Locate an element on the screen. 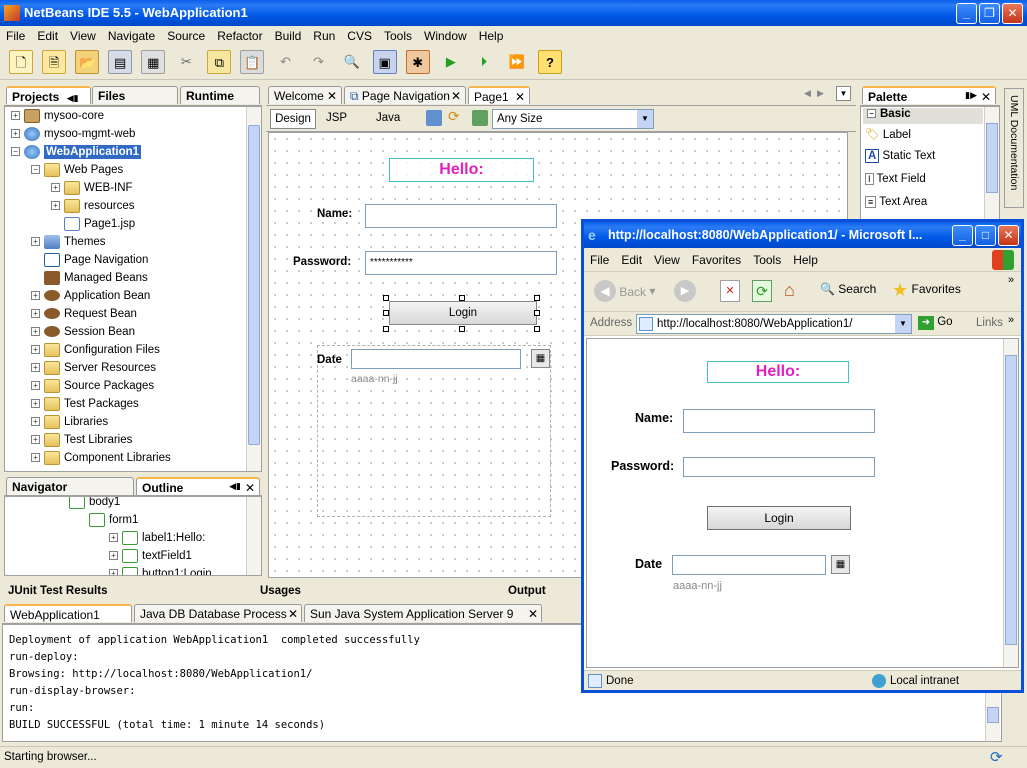 The height and width of the screenshot is (768, 1027). search-button: 🔍 Search is located at coordinates (848, 289).